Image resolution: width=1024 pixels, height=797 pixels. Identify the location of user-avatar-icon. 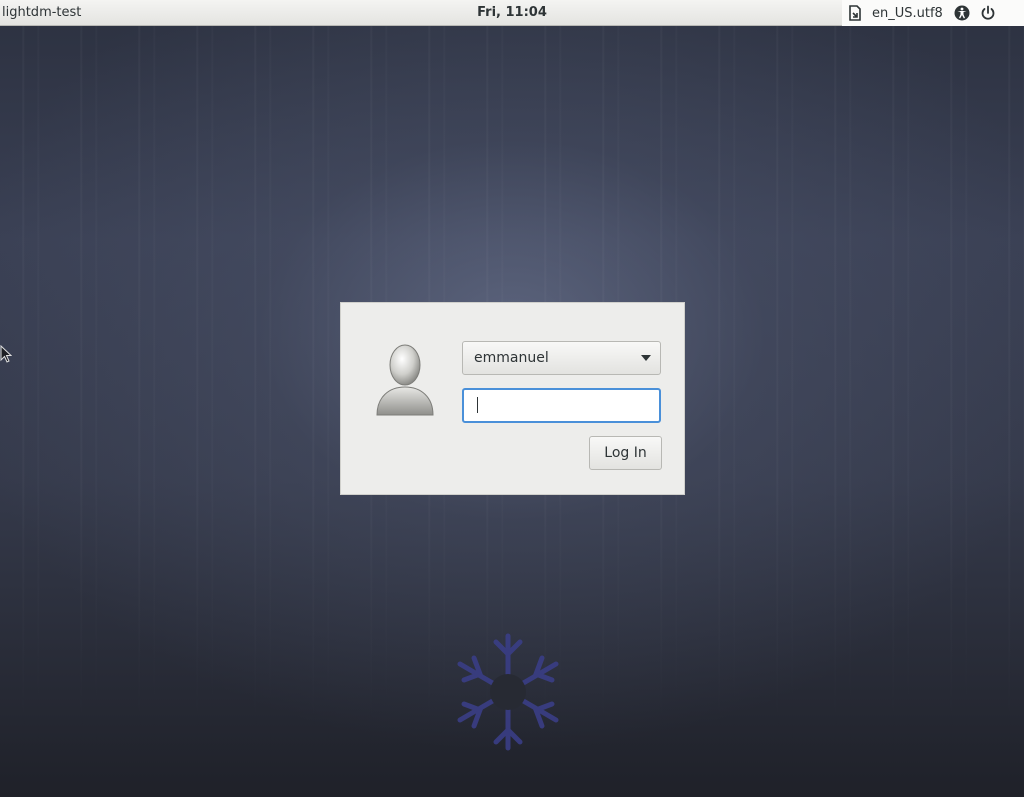
(405, 380).